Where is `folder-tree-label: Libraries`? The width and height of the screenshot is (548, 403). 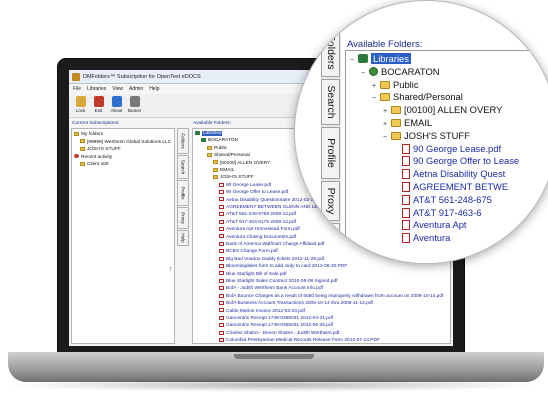
folder-tree-label: Libraries is located at coordinates (212, 133).